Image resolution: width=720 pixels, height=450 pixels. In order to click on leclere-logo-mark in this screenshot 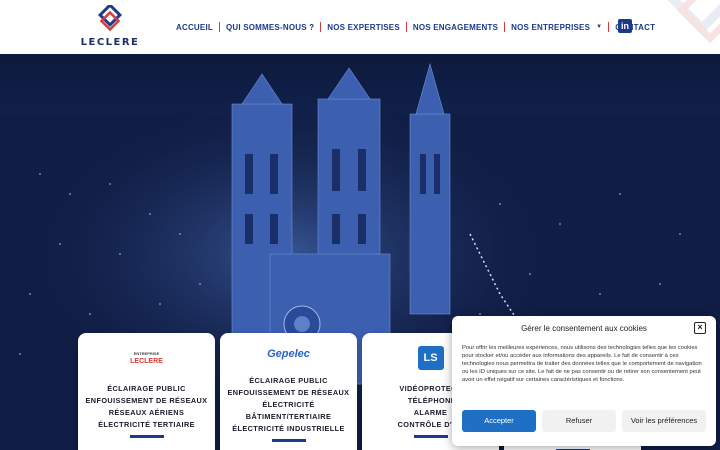, I will do `click(110, 18)`.